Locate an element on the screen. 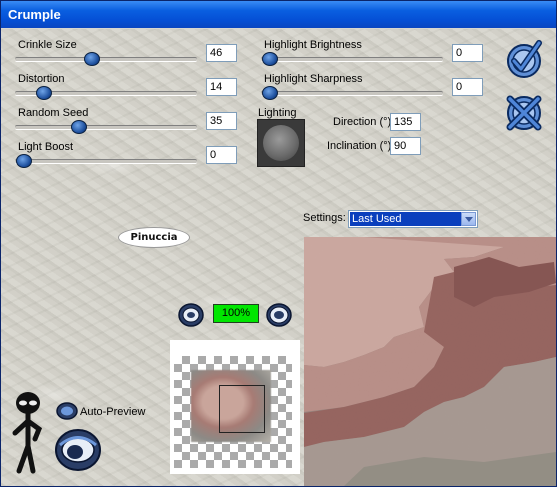 The image size is (557, 487). alien-figure-icon is located at coordinates (27, 433).